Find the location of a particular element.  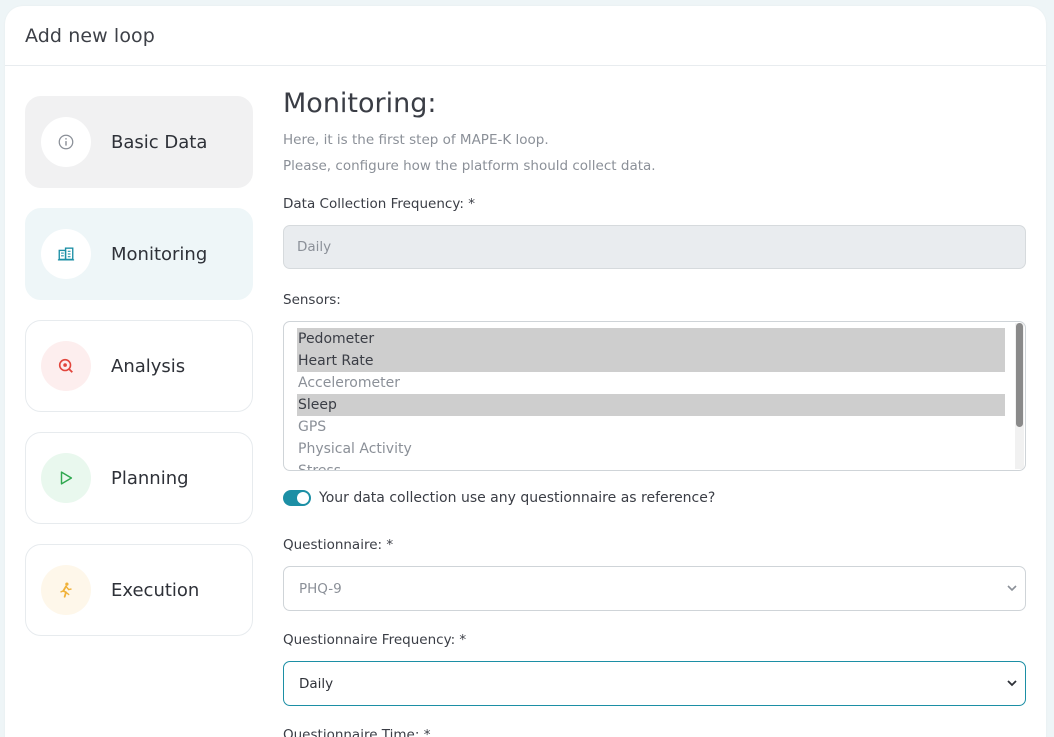

sensor-option: Stress is located at coordinates (651, 465).